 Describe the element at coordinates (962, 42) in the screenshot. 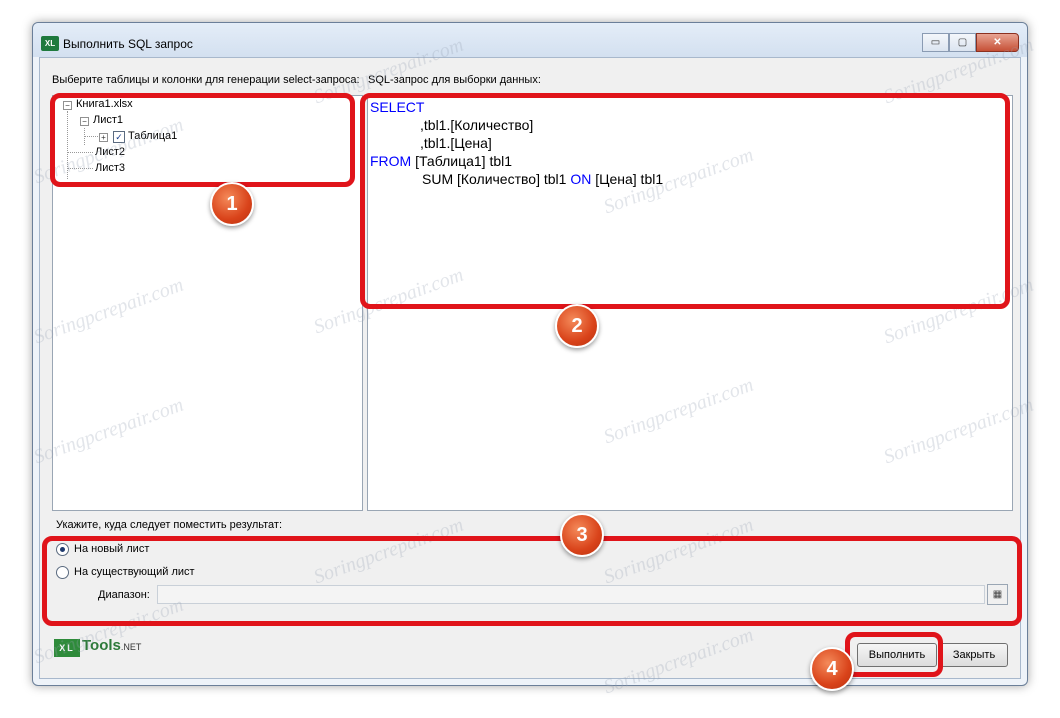

I see `maximize-button: ▢` at that location.